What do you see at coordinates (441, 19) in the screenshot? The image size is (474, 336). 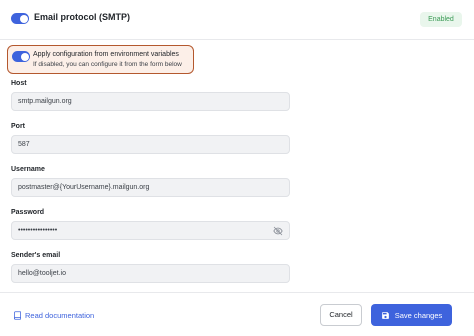 I see `status-badge: Enabled` at bounding box center [441, 19].